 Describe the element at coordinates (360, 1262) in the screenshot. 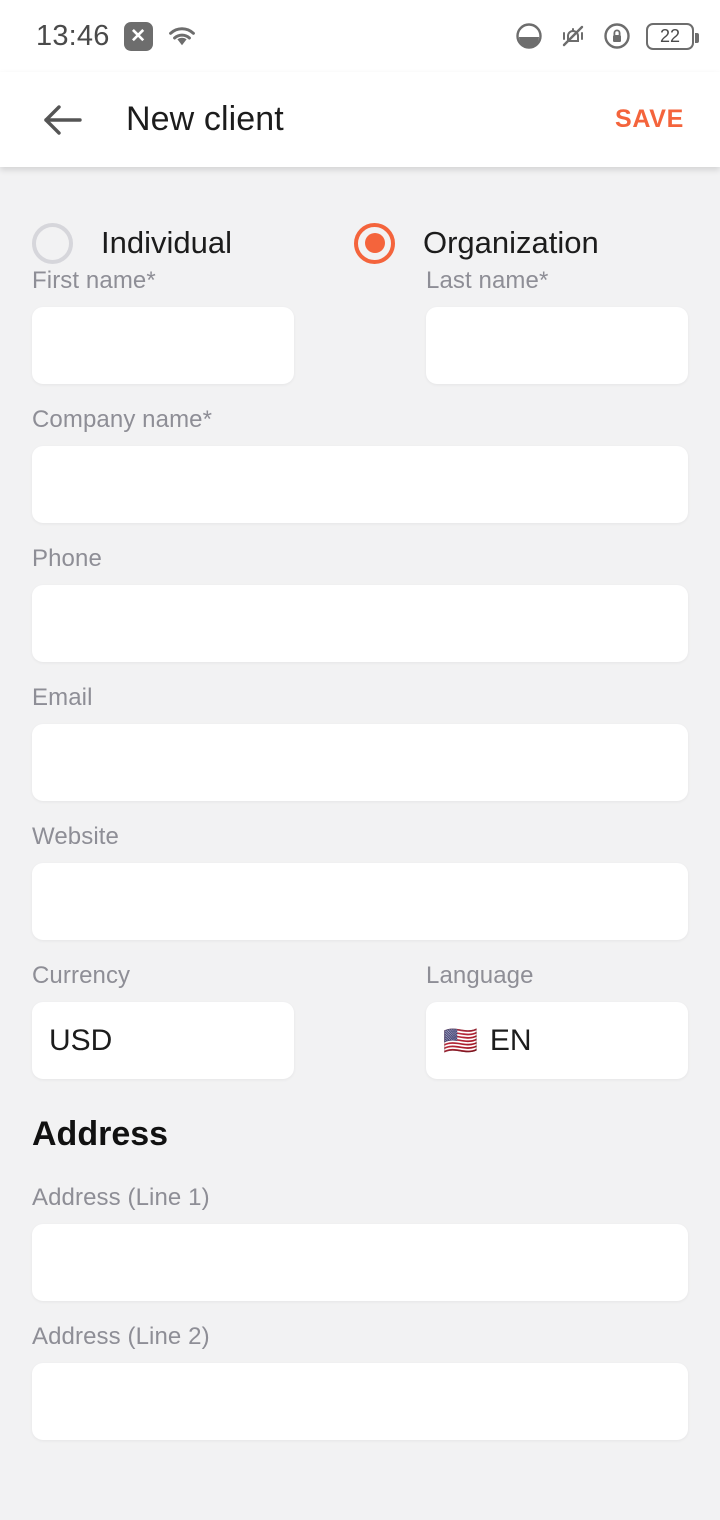

I see `input-address-line1` at that location.